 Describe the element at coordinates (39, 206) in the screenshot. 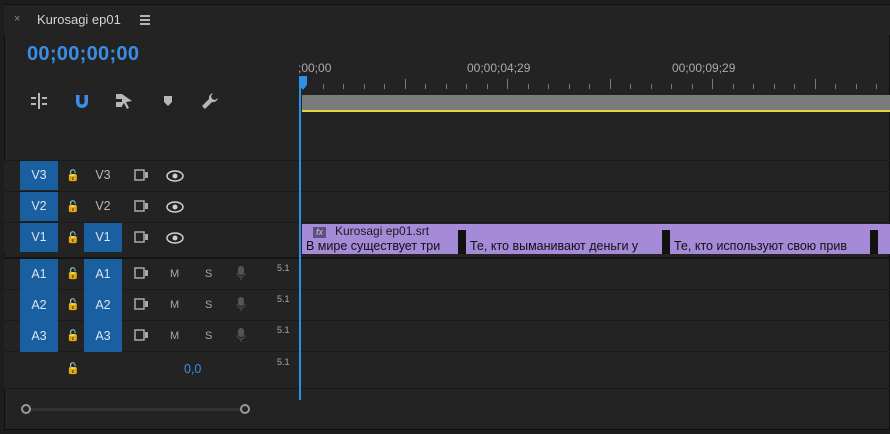

I see `track-label-v2: V2` at that location.